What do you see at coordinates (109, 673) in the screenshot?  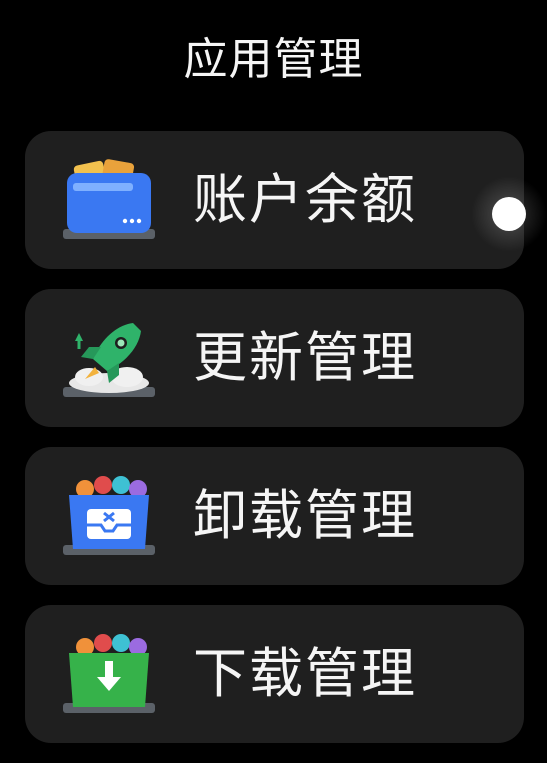 I see `download-box-icon` at bounding box center [109, 673].